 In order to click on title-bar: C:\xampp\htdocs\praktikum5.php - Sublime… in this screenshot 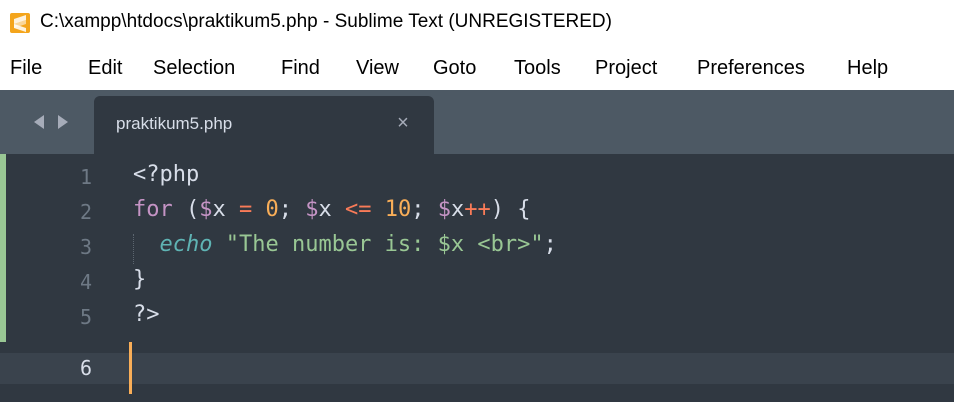, I will do `click(477, 23)`.